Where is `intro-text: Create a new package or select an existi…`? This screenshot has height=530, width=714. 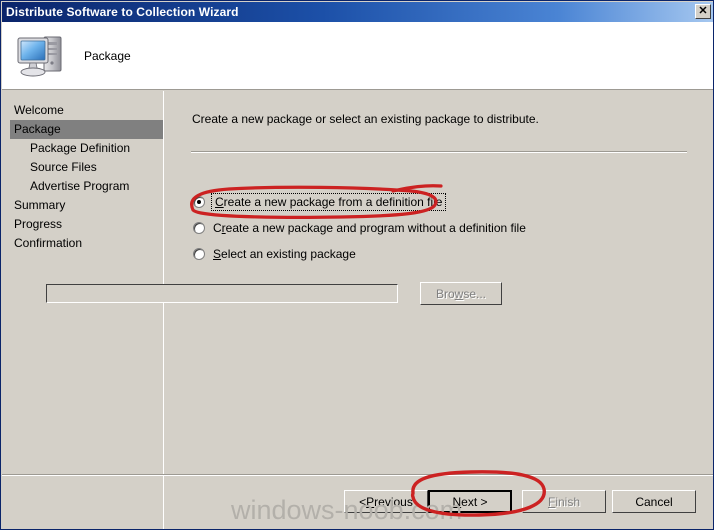 intro-text: Create a new package or select an existi… is located at coordinates (365, 119).